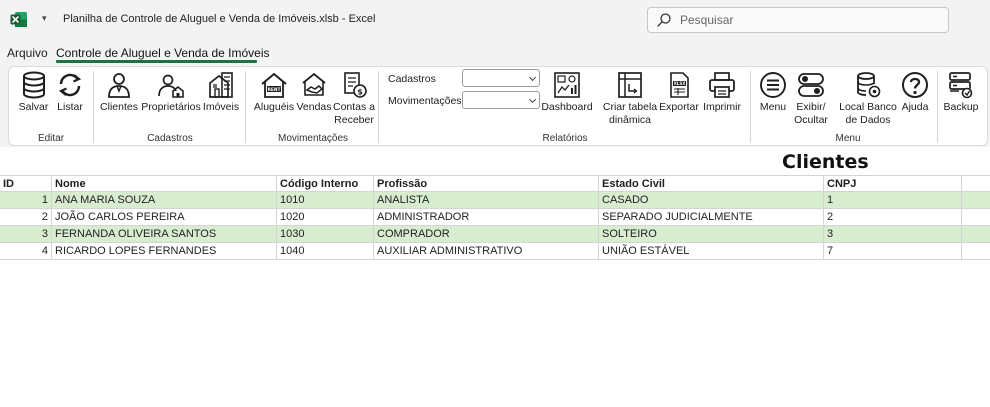 This screenshot has width=990, height=407. Describe the element at coordinates (567, 85) in the screenshot. I see `dashboard-icon` at that location.